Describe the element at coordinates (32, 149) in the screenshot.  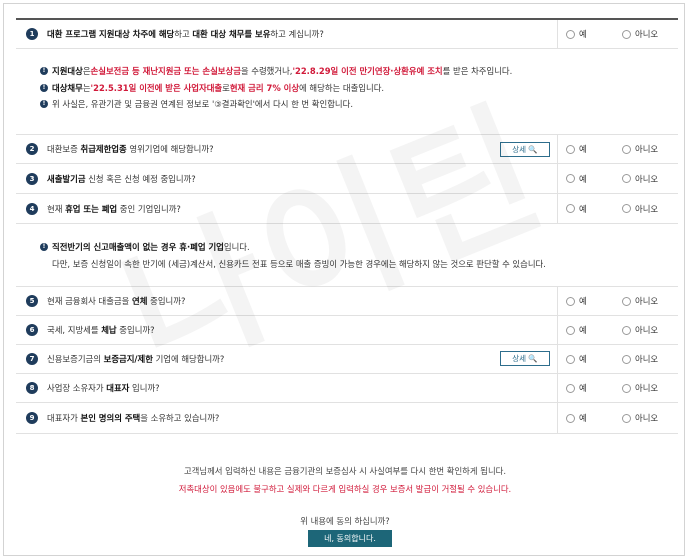
I see `question-number-badge: 2` at that location.